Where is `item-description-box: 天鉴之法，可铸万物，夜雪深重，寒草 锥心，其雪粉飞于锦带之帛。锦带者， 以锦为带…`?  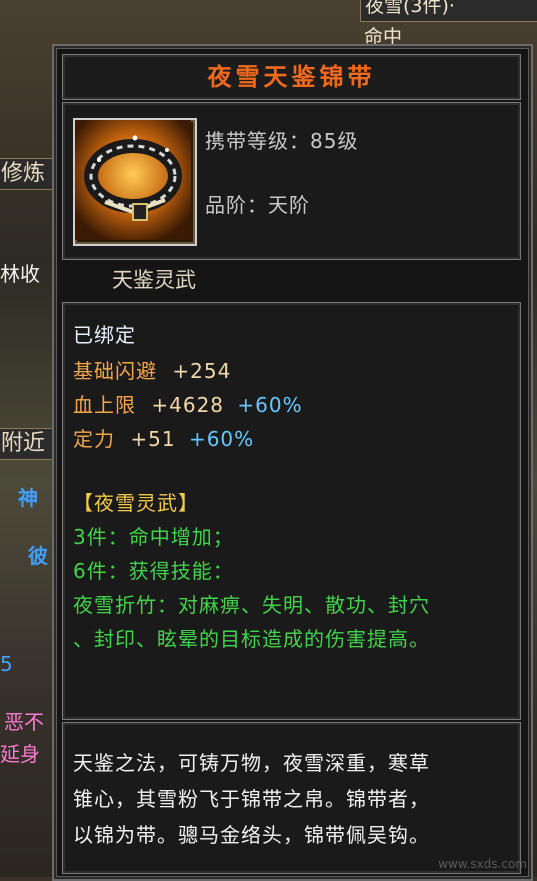 item-description-box: 天鉴之法，可铸万物，夜雪深重，寒草 锥心，其雪粉飞于锦带之帛。锦带者， 以锦为带… is located at coordinates (291, 798).